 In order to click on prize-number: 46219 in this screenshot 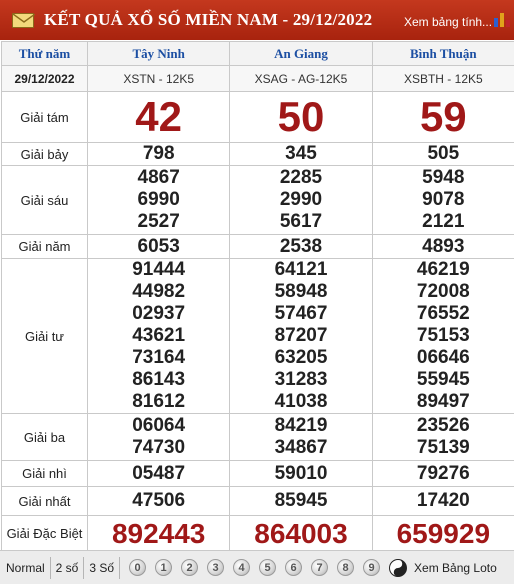, I will do `click(443, 269)`.